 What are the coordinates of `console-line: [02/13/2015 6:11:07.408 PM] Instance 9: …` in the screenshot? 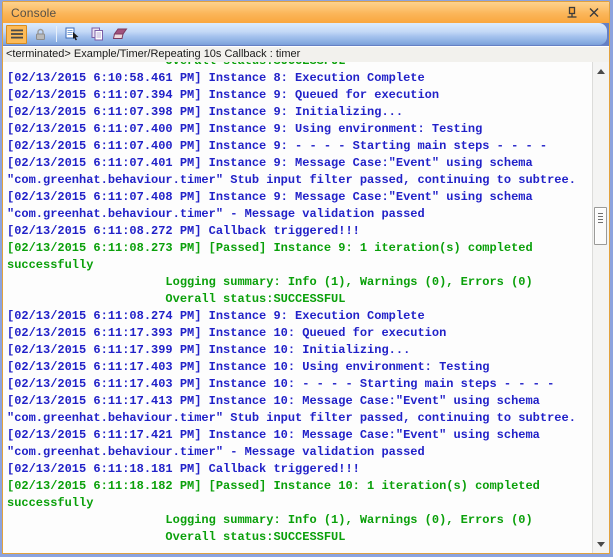 It's located at (270, 197).